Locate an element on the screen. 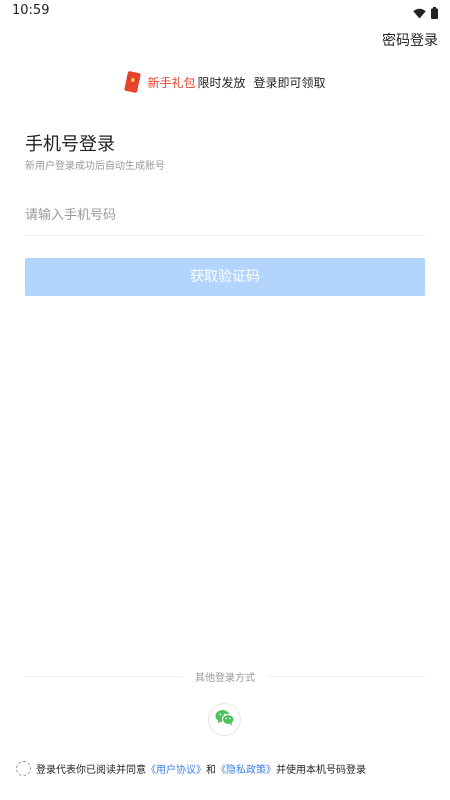 Image resolution: width=450 pixels, height=800 pixels. privacy-policy-link: 《隐私政策》 is located at coordinates (246, 768).